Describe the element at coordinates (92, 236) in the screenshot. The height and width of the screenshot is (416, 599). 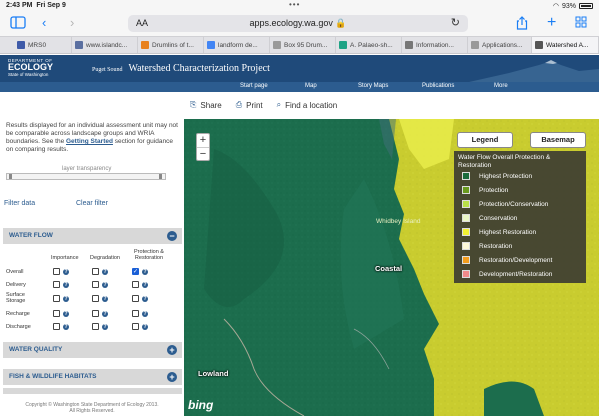
I see `water-flow-header: WATER FLOW −` at that location.